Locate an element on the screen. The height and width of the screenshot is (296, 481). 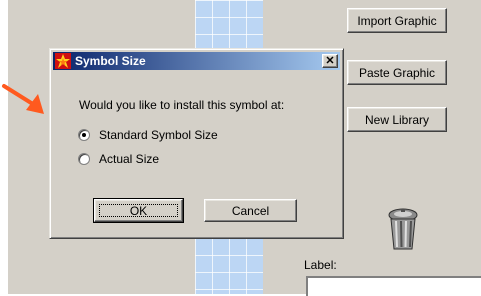
cancel-button: Cancel is located at coordinates (250, 210).